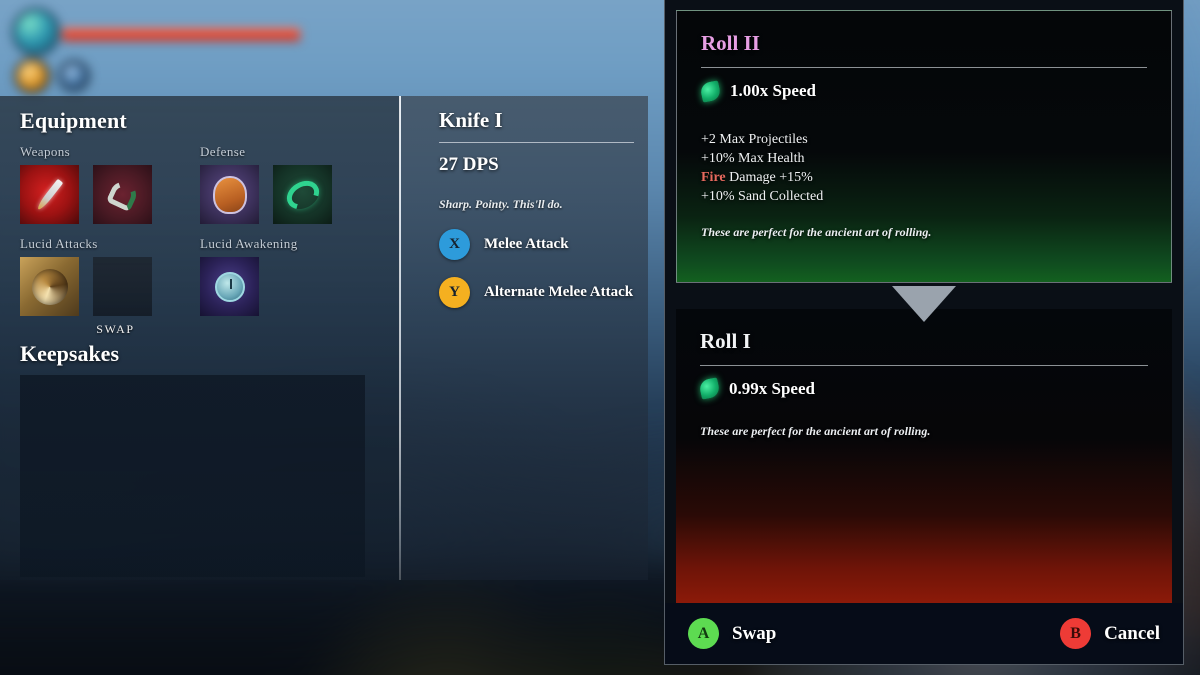 The image size is (1200, 675). What do you see at coordinates (36, 32) in the screenshot?
I see `ability-orb-primary` at bounding box center [36, 32].